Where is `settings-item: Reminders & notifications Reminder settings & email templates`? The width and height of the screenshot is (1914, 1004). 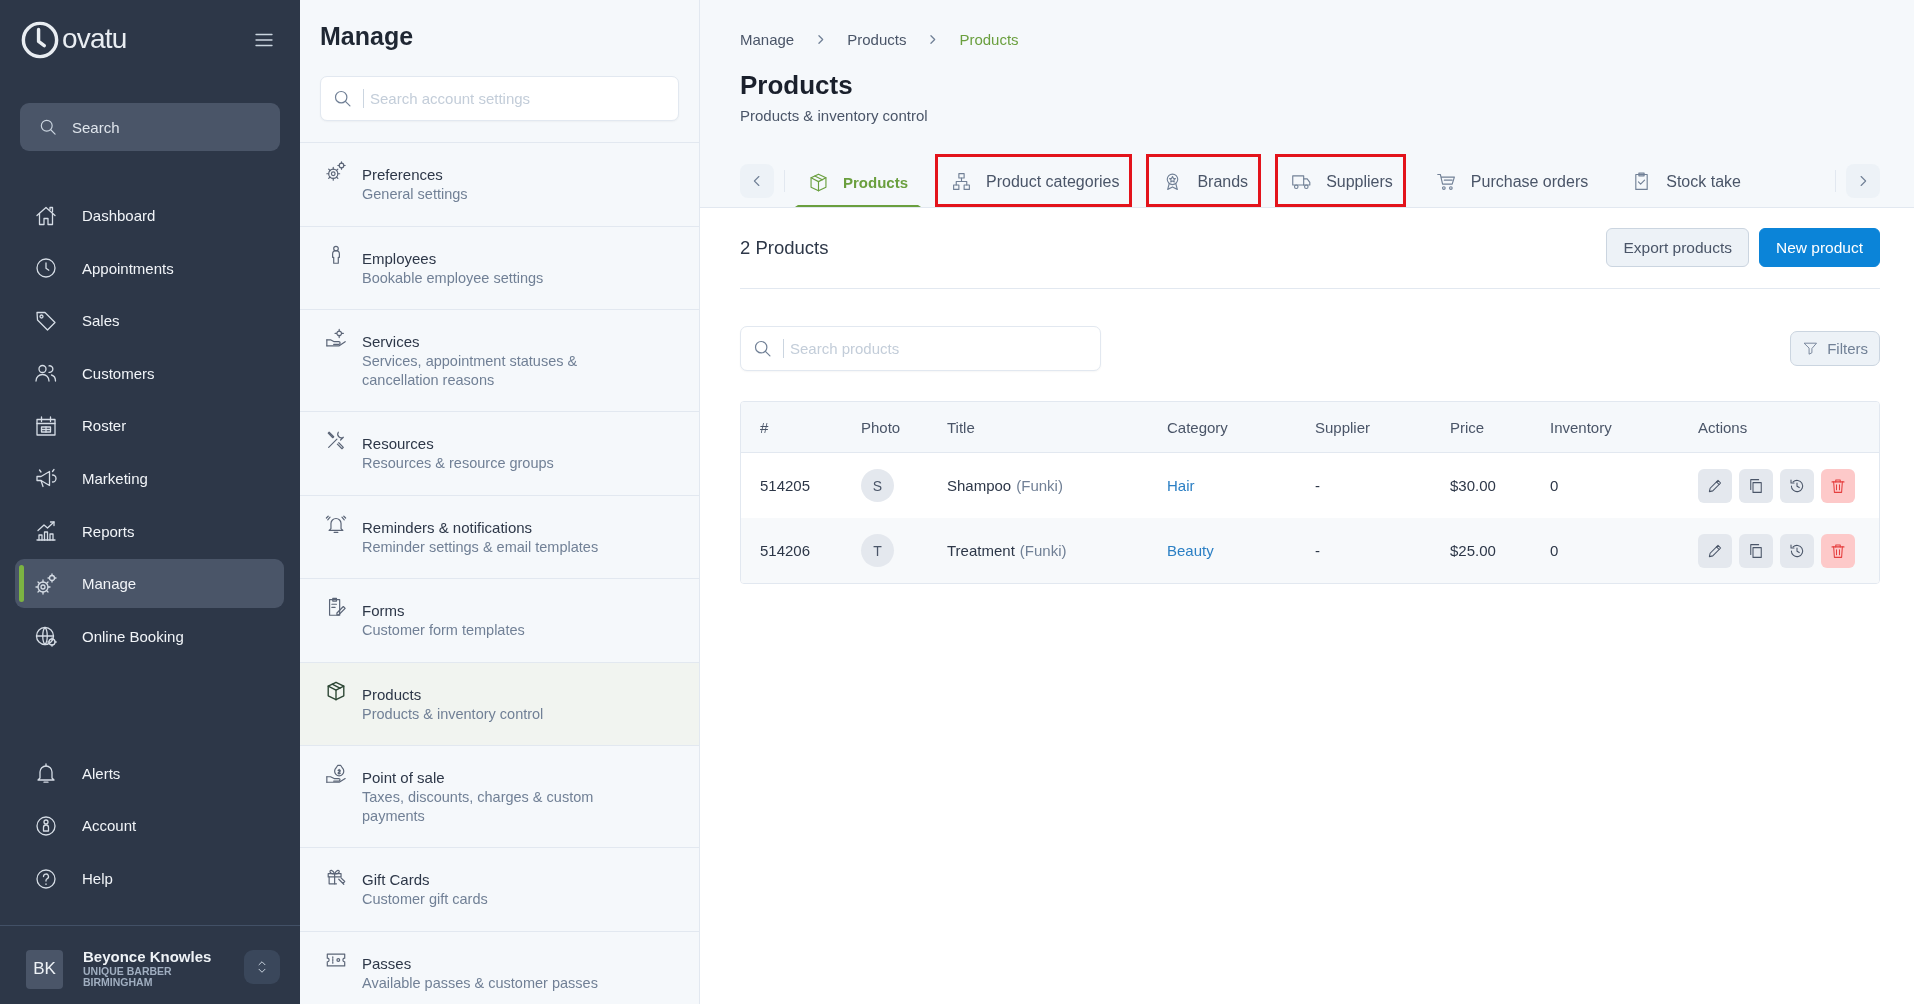
settings-item: Reminders & notifications Reminder settings & email templates is located at coordinates (499, 537).